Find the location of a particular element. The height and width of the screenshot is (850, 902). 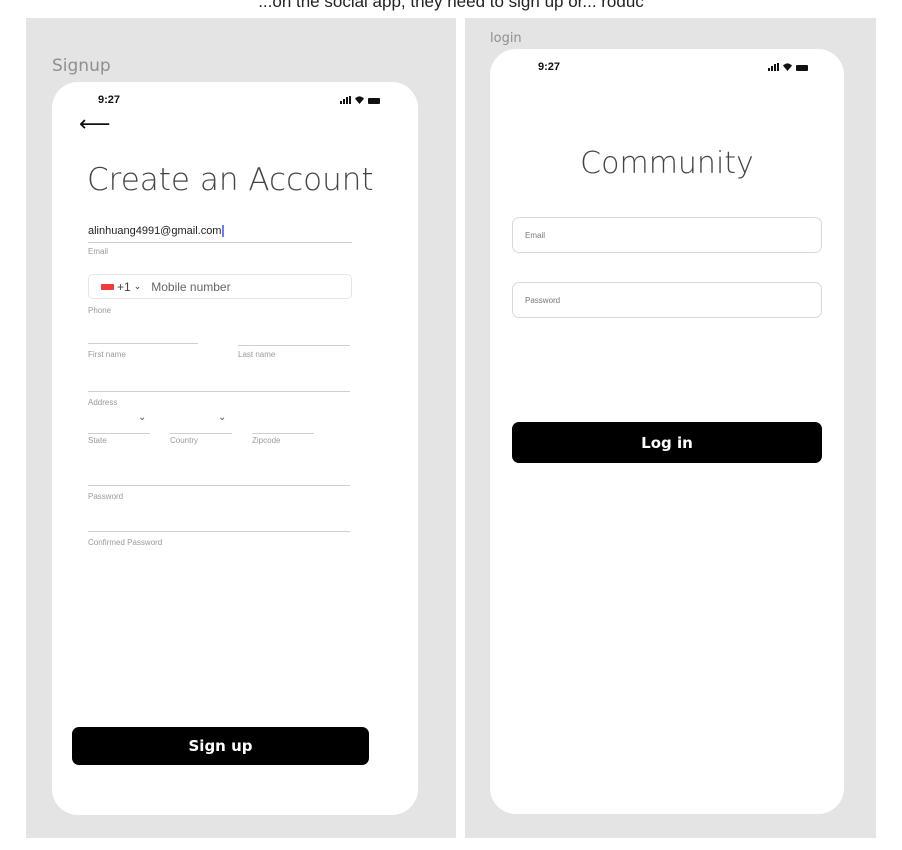

country-label: Country is located at coordinates (184, 440).